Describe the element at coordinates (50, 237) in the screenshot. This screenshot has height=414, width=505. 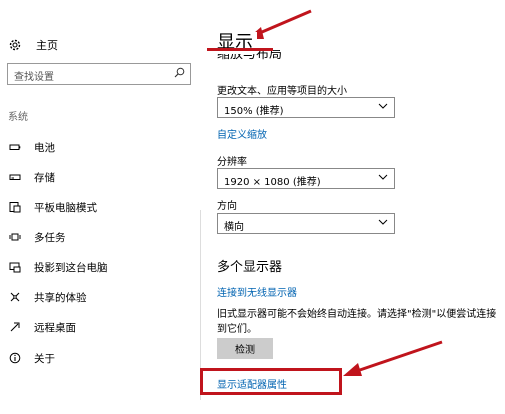
I see `sidebar-item-label: 多任务` at that location.